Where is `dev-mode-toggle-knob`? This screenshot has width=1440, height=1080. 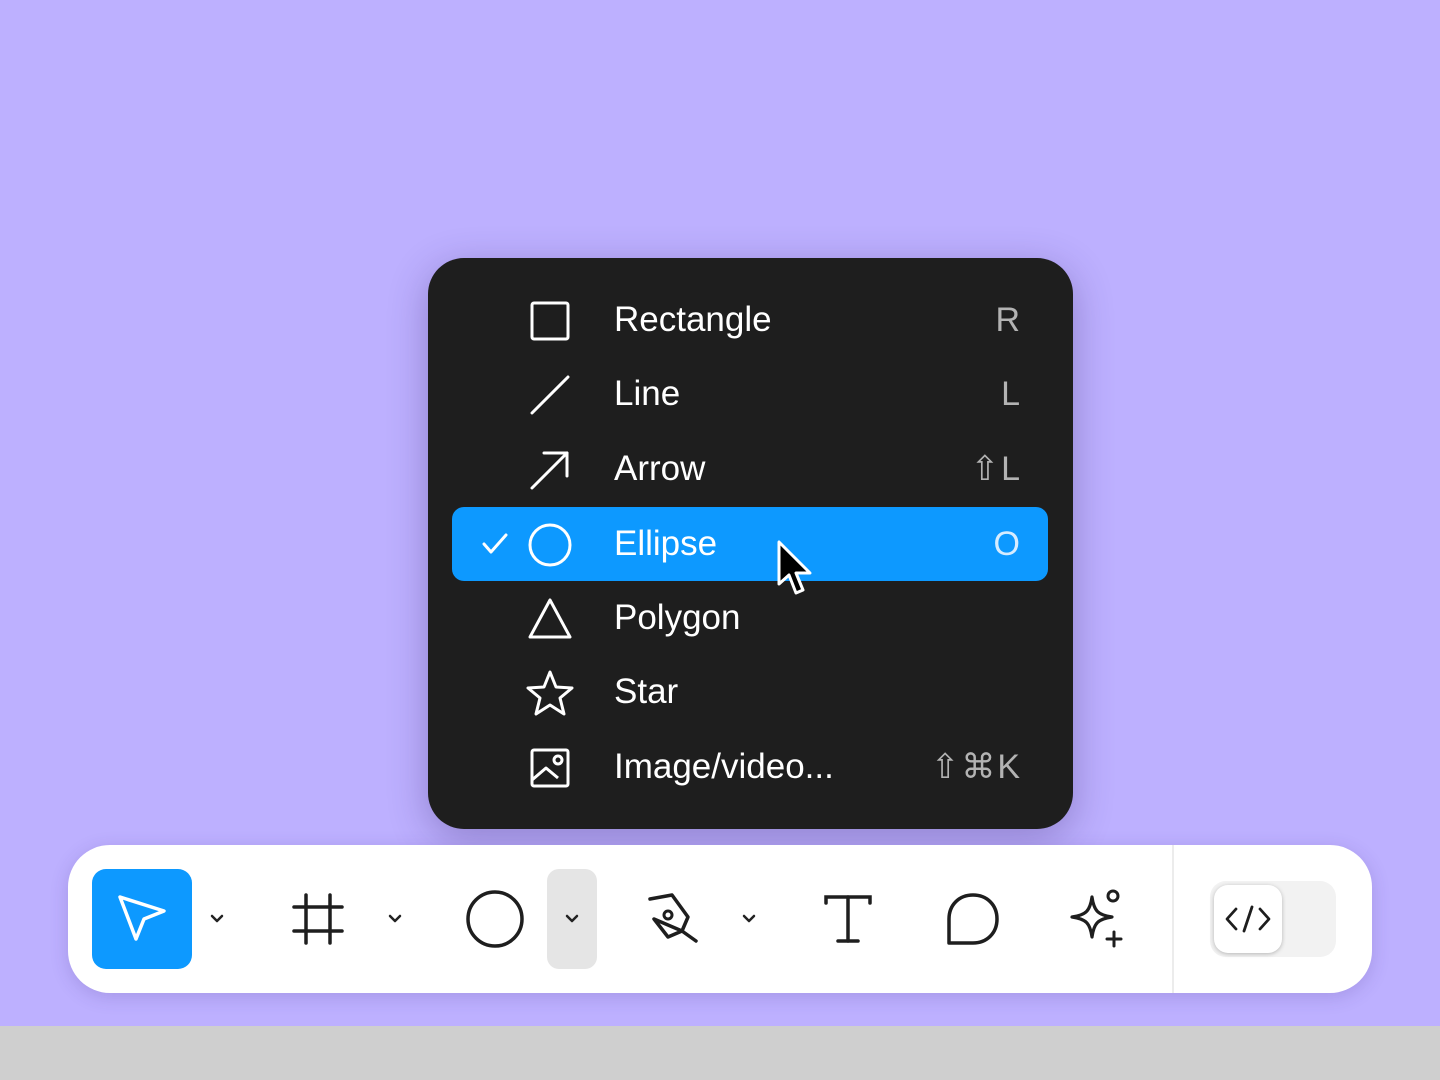 dev-mode-toggle-knob is located at coordinates (1248, 919).